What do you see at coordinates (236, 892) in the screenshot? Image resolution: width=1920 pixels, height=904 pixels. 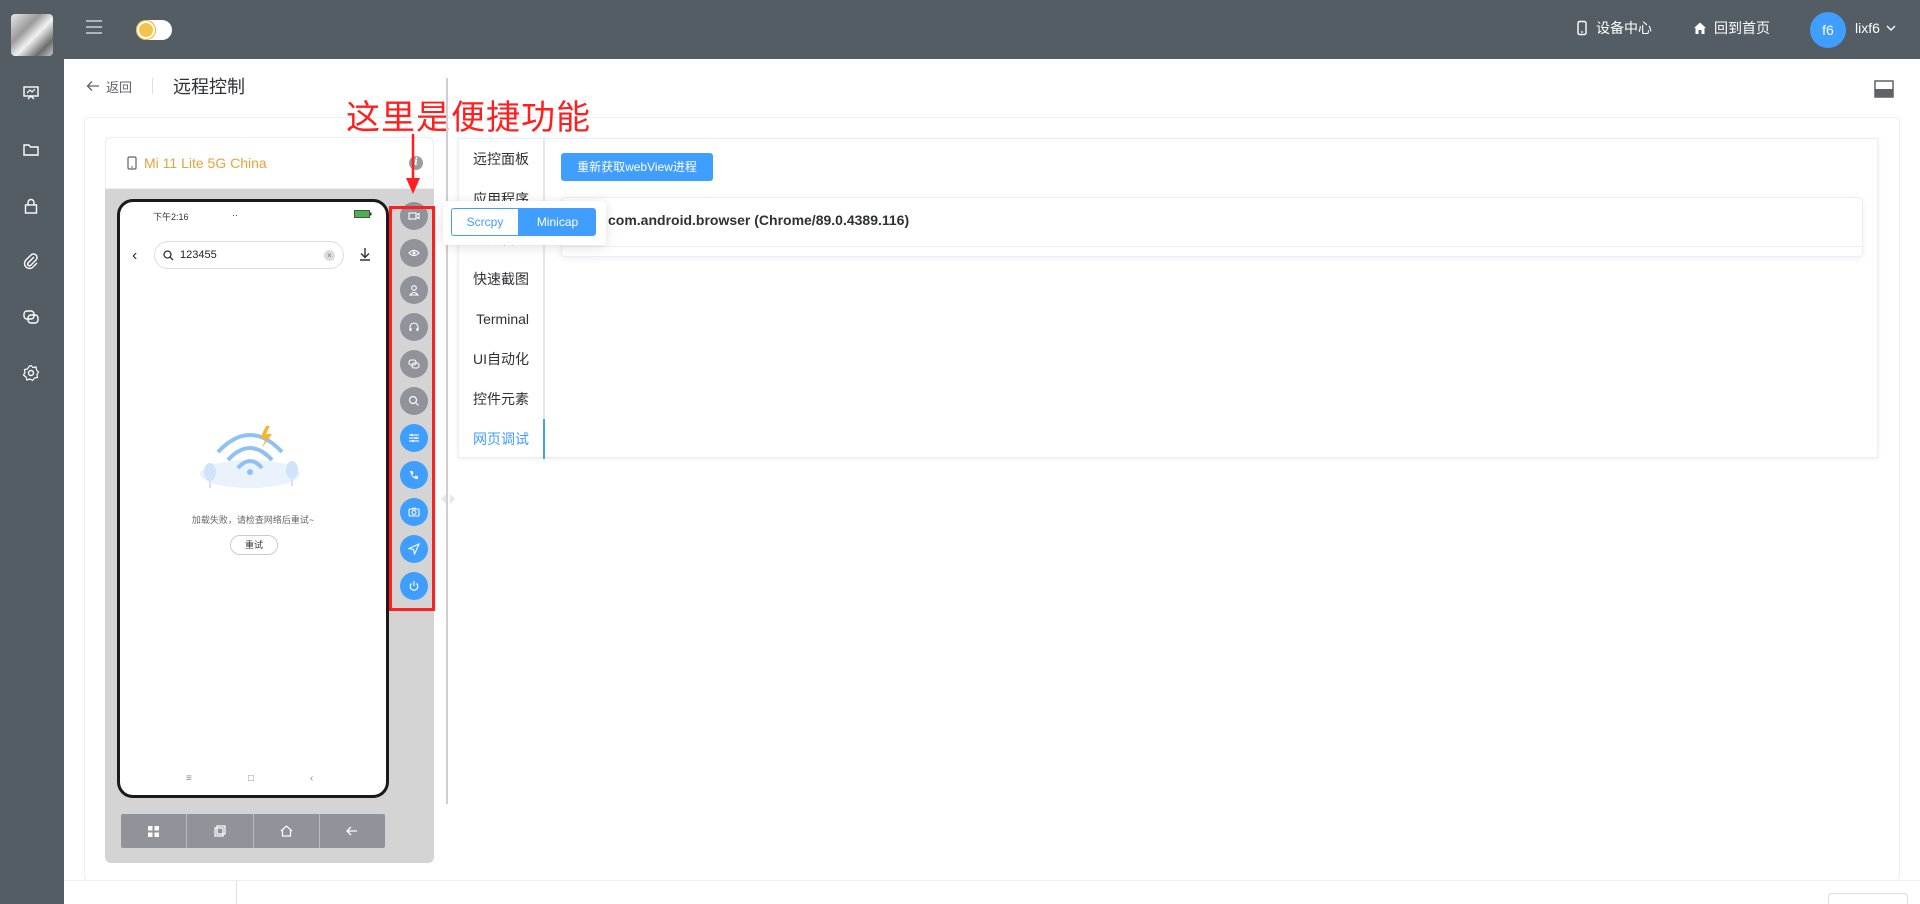 I see `footer-divider` at bounding box center [236, 892].